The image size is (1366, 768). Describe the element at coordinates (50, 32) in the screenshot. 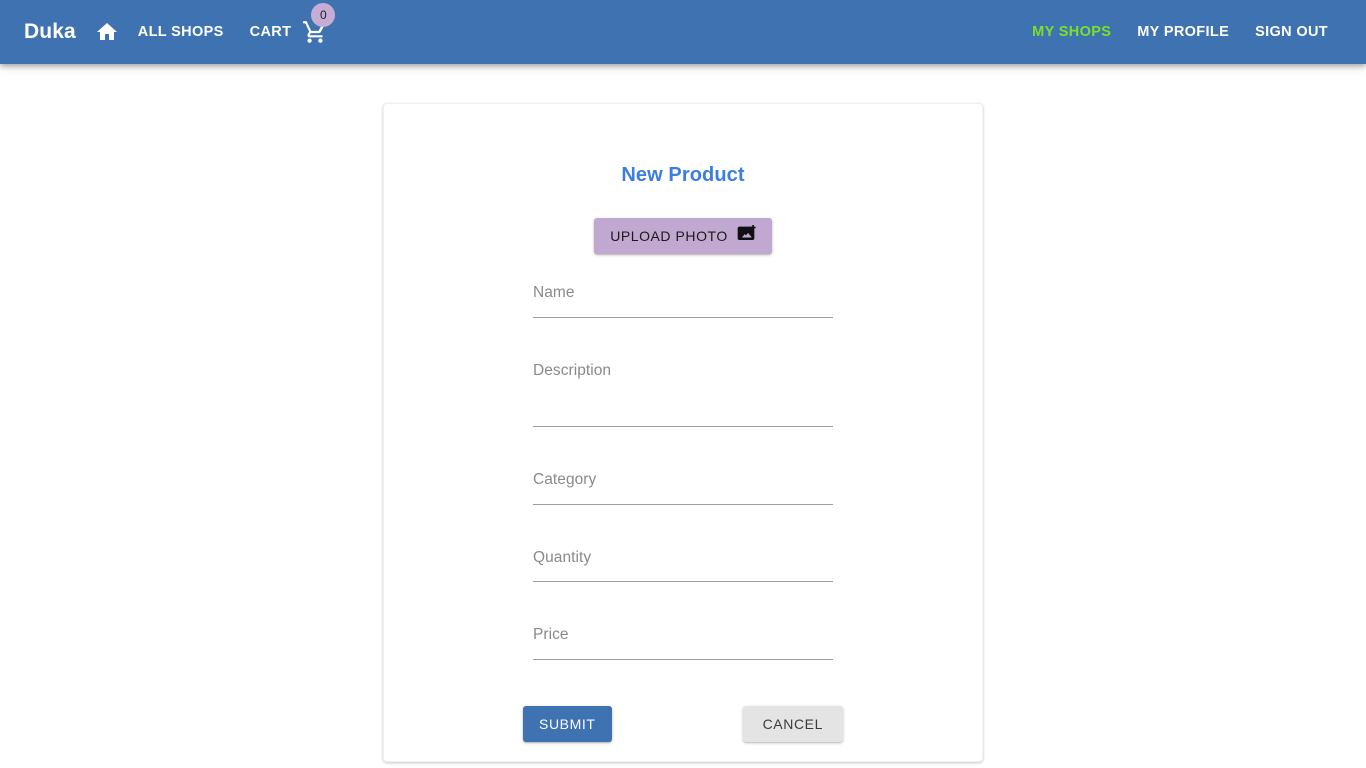

I see `brand-logo: Duka` at that location.